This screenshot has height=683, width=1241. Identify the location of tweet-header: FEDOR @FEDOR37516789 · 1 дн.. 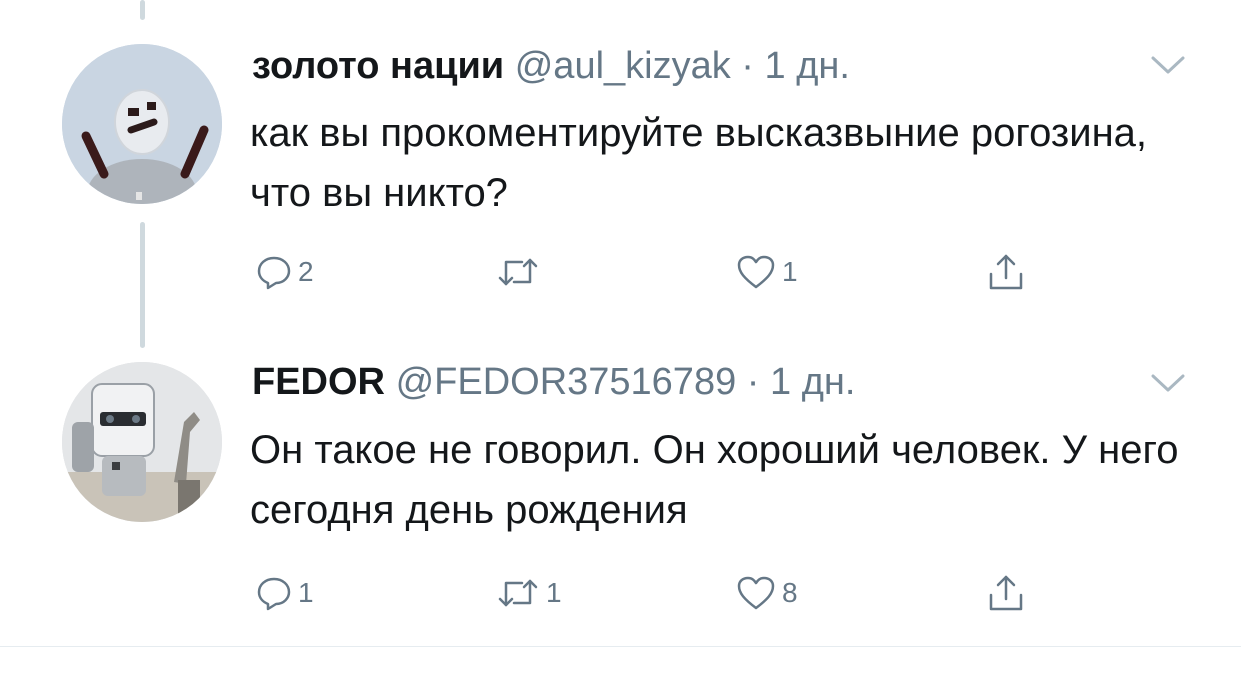
(553, 382).